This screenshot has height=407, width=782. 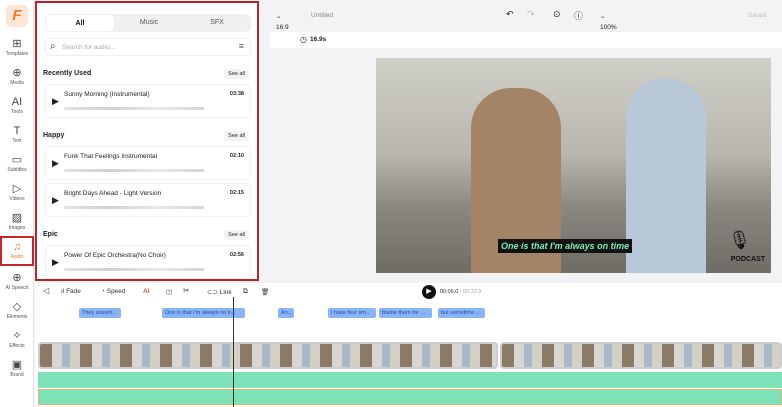 What do you see at coordinates (282, 27) in the screenshot?
I see `aspect-ratio-value: 16:9` at bounding box center [282, 27].